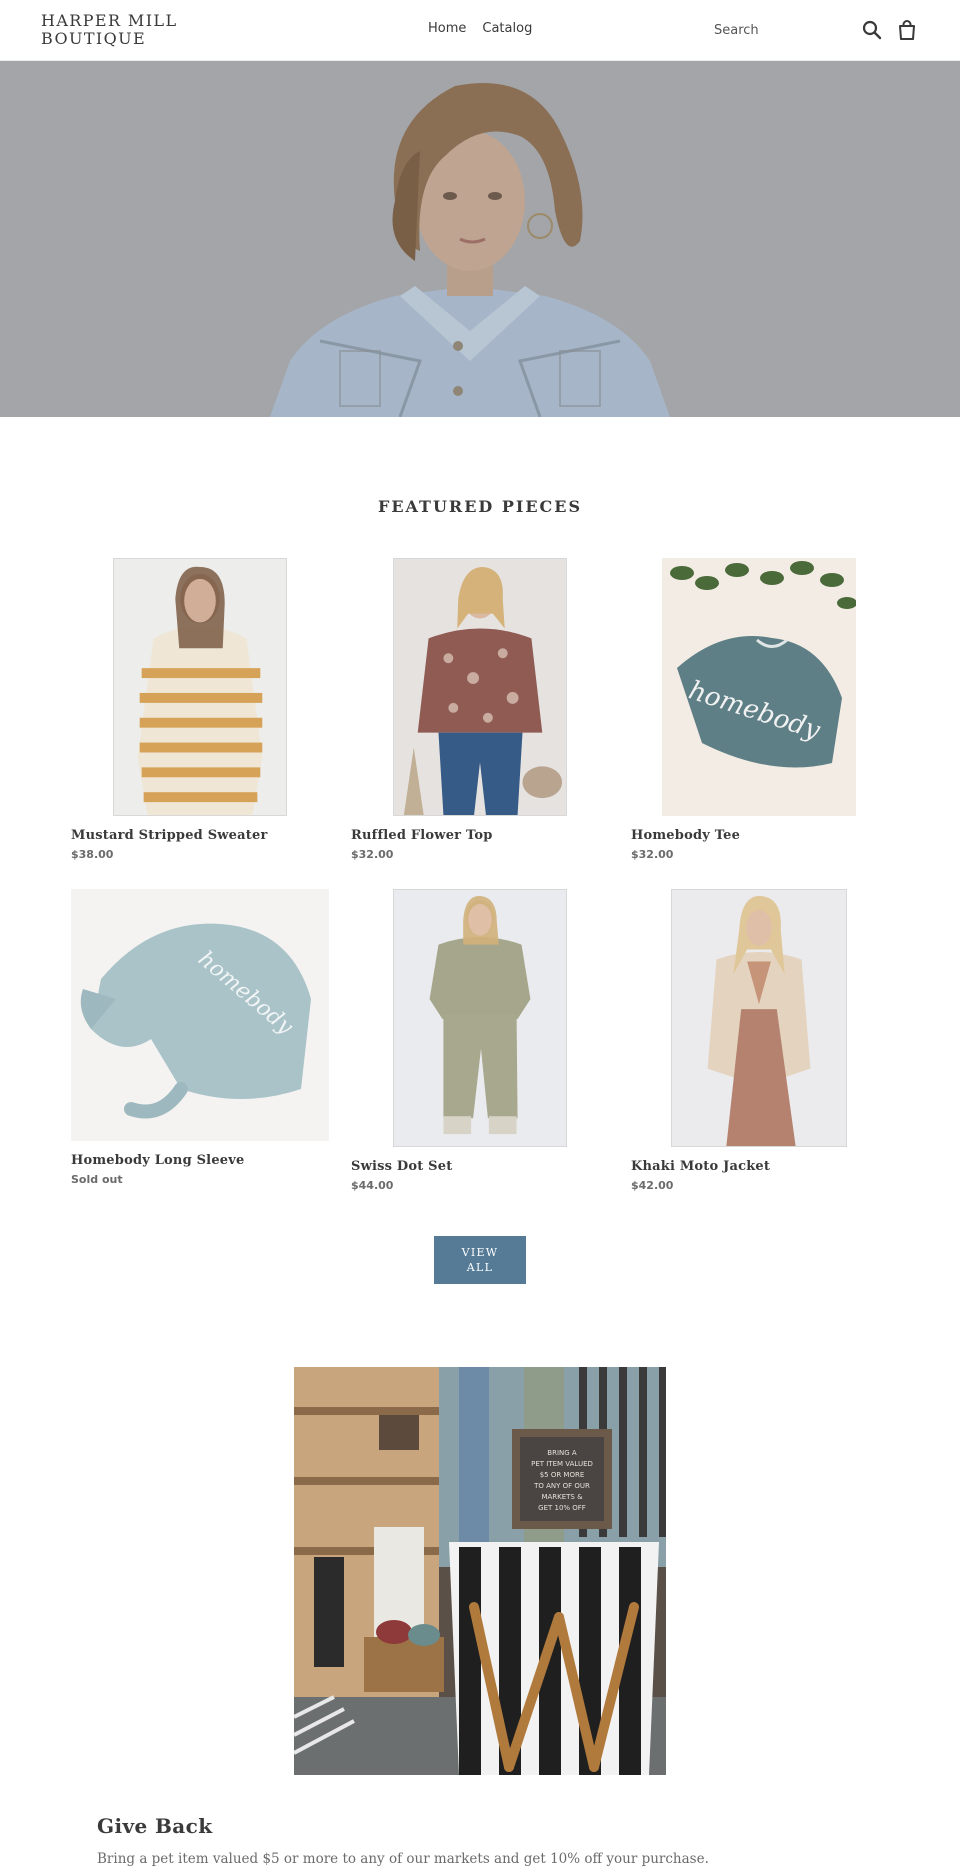 The width and height of the screenshot is (960, 1875). Describe the element at coordinates (507, 28) in the screenshot. I see `nav-catalog: Catalog` at that location.